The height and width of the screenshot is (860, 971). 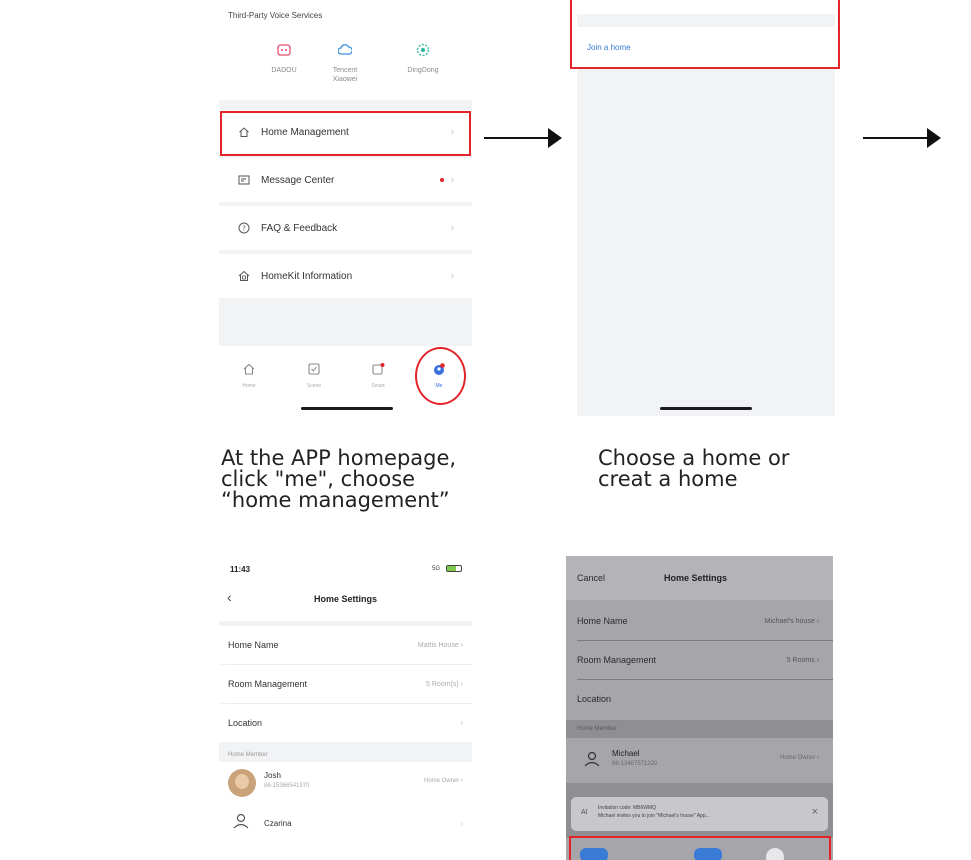 I want to click on voice-service-label: DADOU, so click(x=284, y=70).